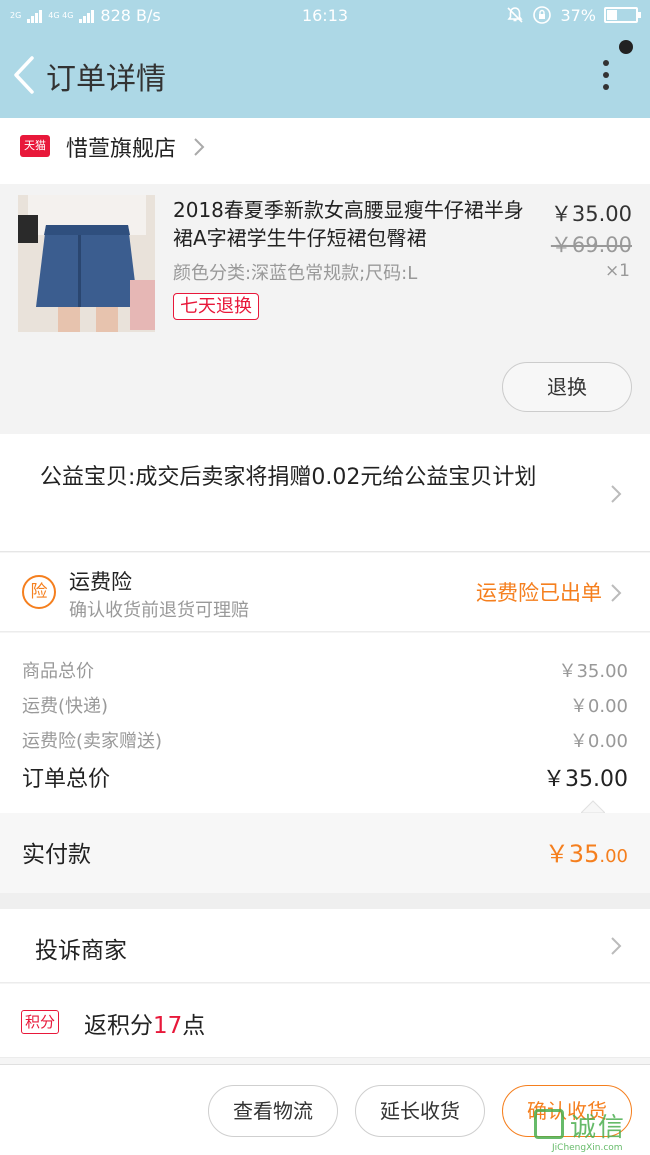 This screenshot has width=650, height=1155. What do you see at coordinates (92, 741) in the screenshot?
I see `summary-label: 运费险(卖家赠送)` at bounding box center [92, 741].